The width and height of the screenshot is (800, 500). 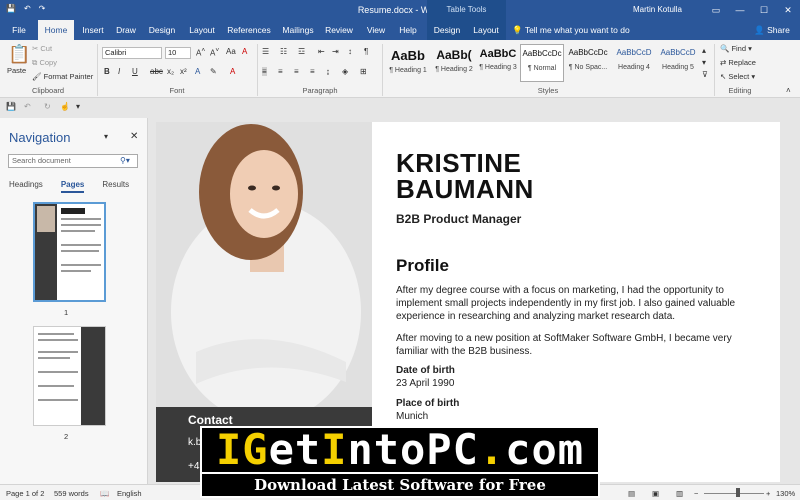 What do you see at coordinates (47, 106) in the screenshot?
I see `redo-icon: ↻` at bounding box center [47, 106].